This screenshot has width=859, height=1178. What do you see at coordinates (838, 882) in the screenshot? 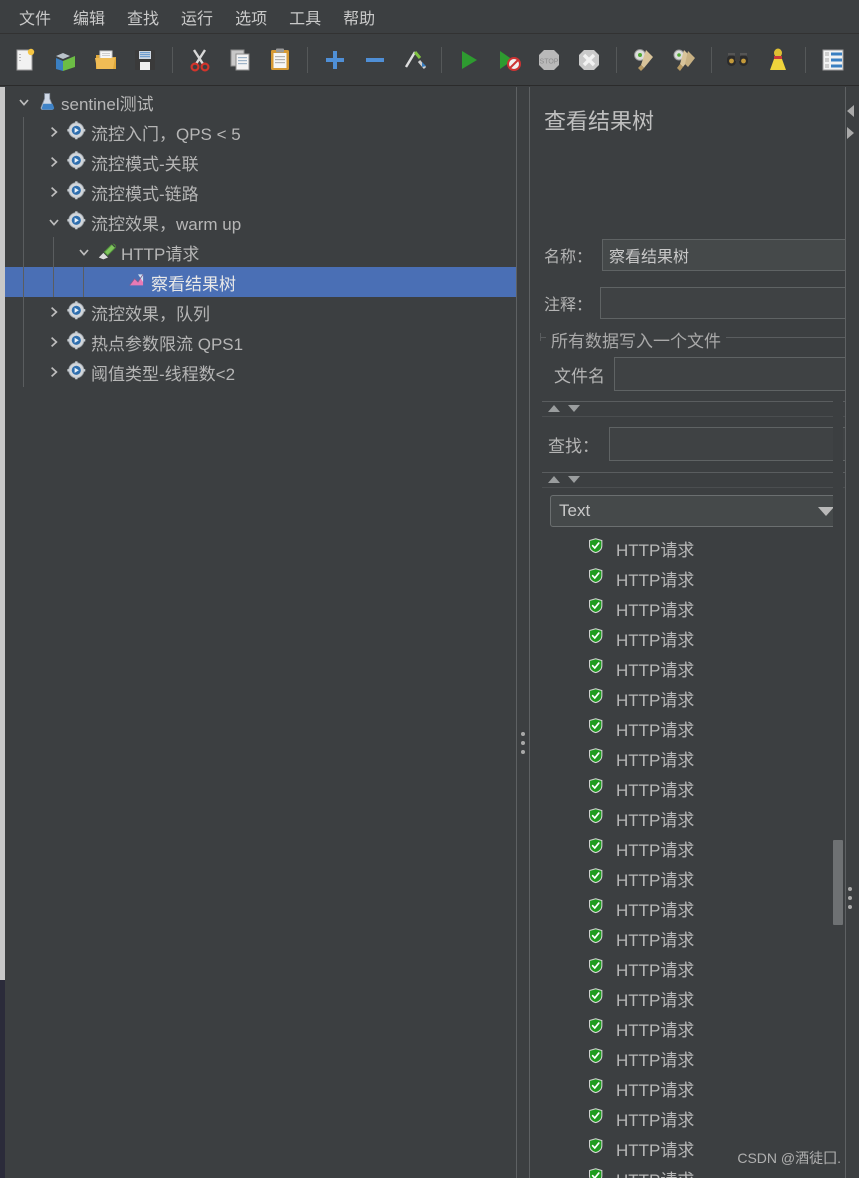
I see `results-scrollbar-thumb` at bounding box center [838, 882].